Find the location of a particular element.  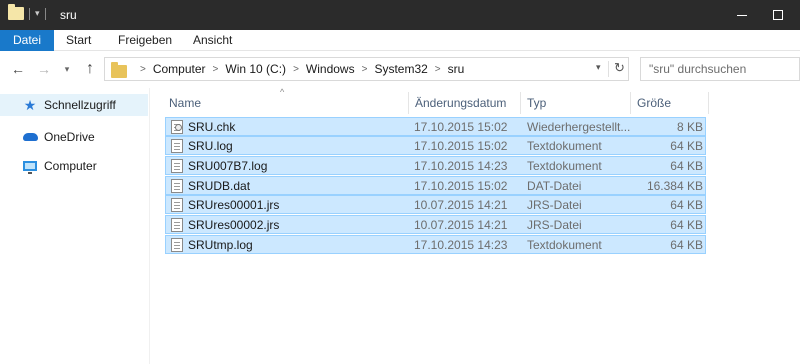

breadcrumb-computer: Computer is located at coordinates (179, 69).